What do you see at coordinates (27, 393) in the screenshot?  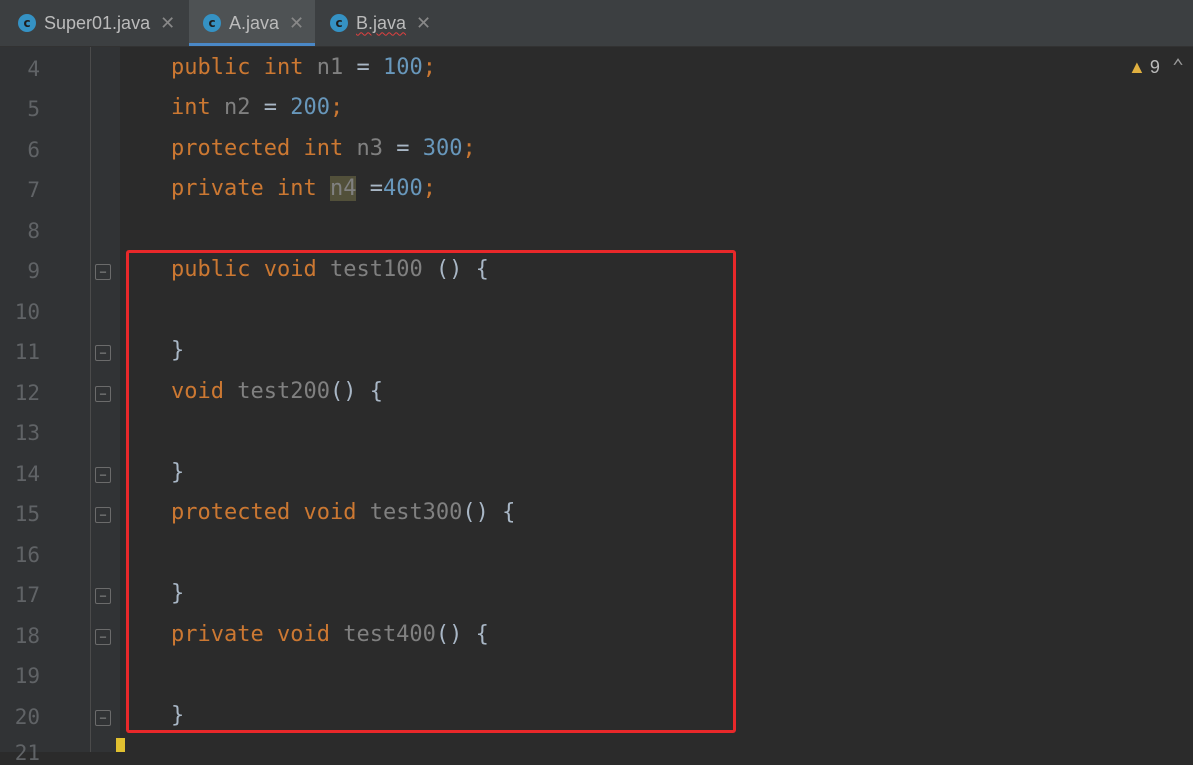 I see `line-number: 12` at bounding box center [27, 393].